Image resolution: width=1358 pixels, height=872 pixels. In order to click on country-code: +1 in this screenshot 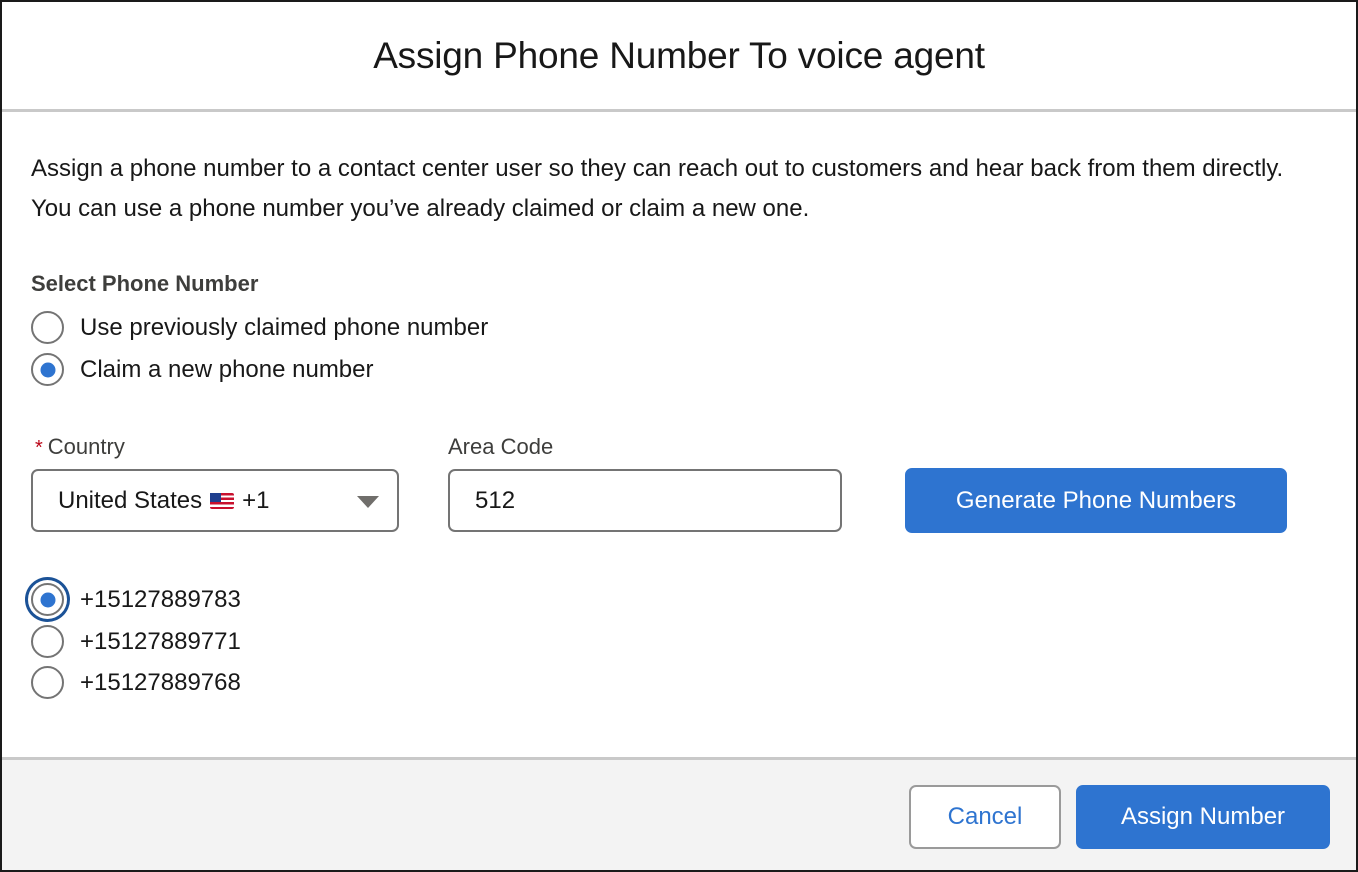, I will do `click(256, 500)`.